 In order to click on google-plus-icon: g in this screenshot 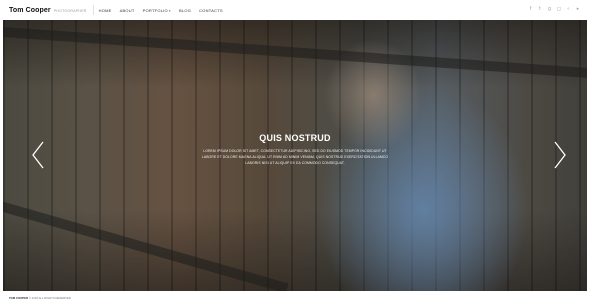, I will do `click(550, 9)`.